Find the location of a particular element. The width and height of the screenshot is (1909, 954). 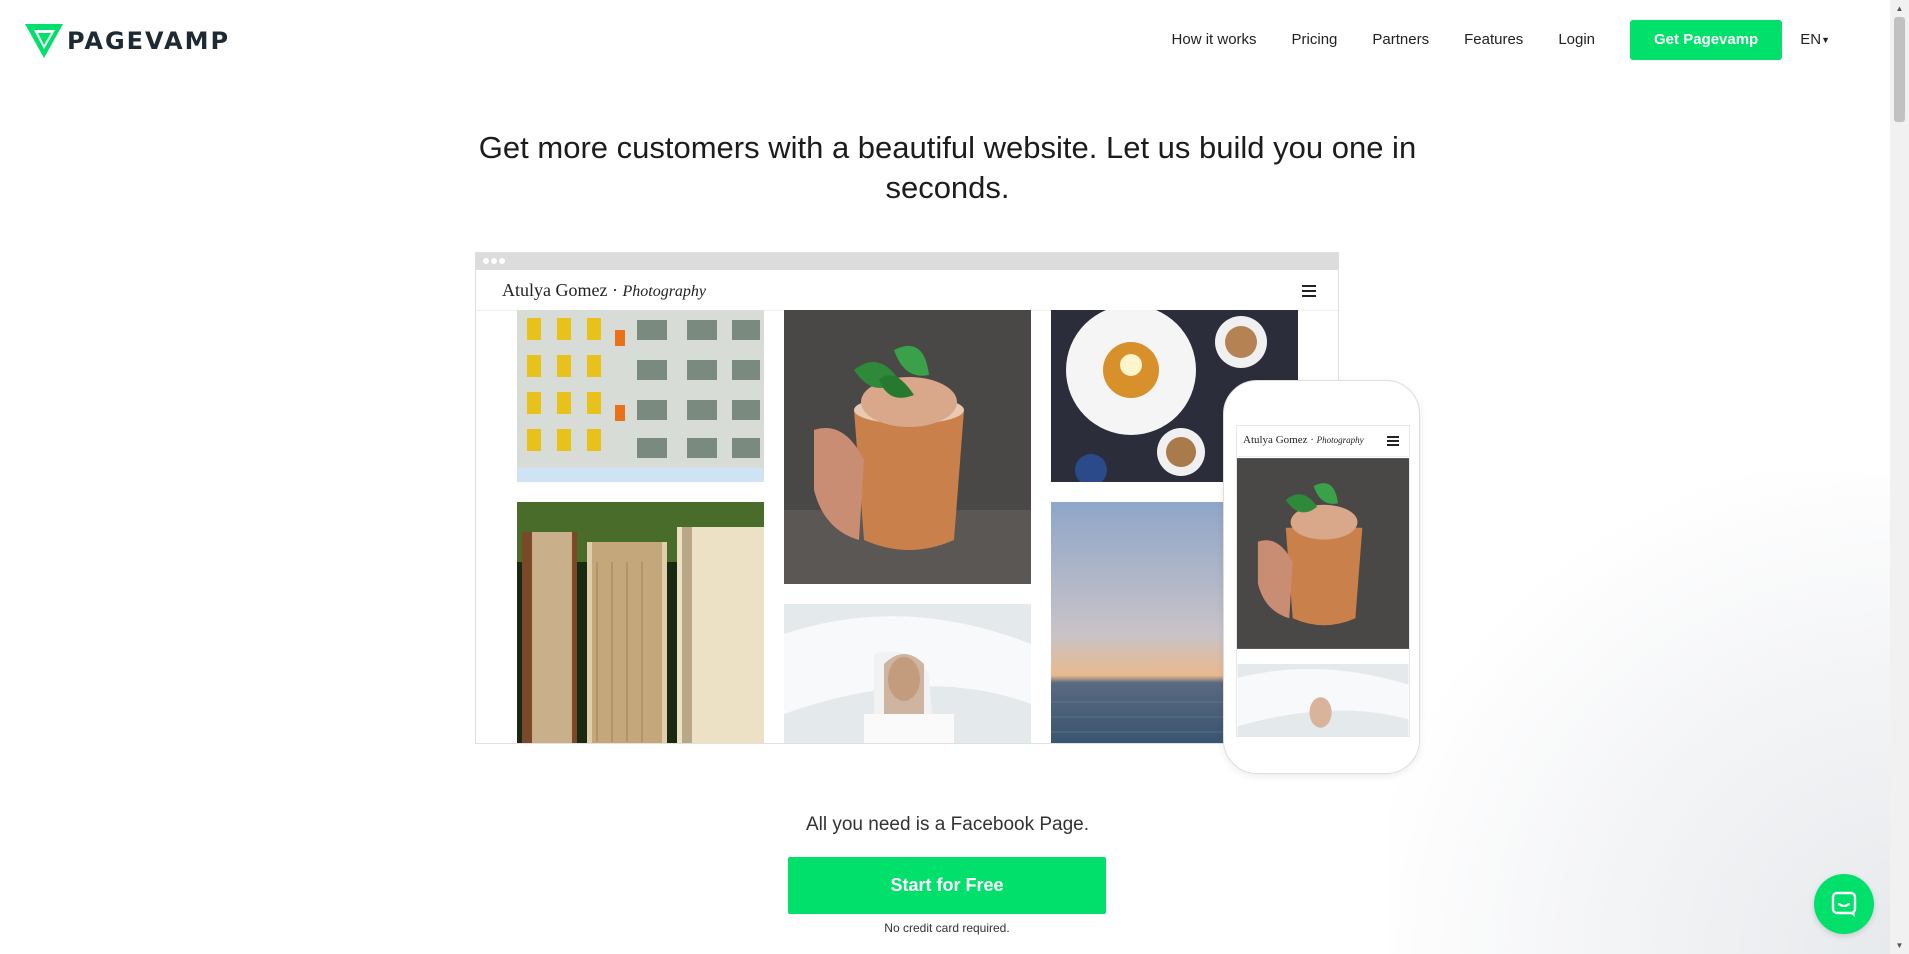

site-header: Atulya Gomez · Photography is located at coordinates (907, 290).